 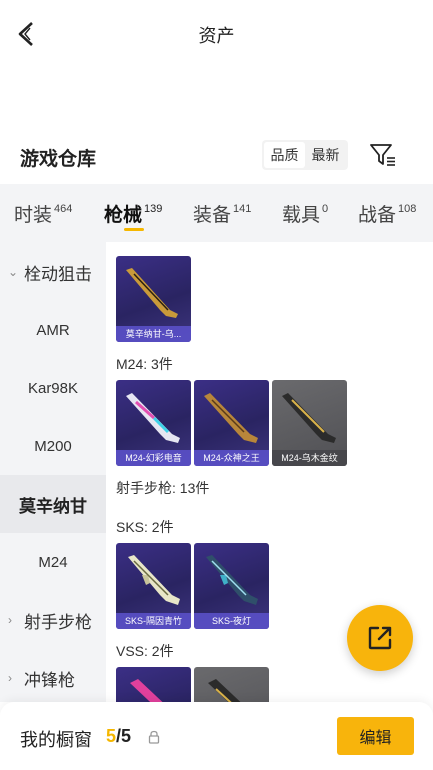 What do you see at coordinates (325, 209) in the screenshot?
I see `tab-count: 0` at bounding box center [325, 209].